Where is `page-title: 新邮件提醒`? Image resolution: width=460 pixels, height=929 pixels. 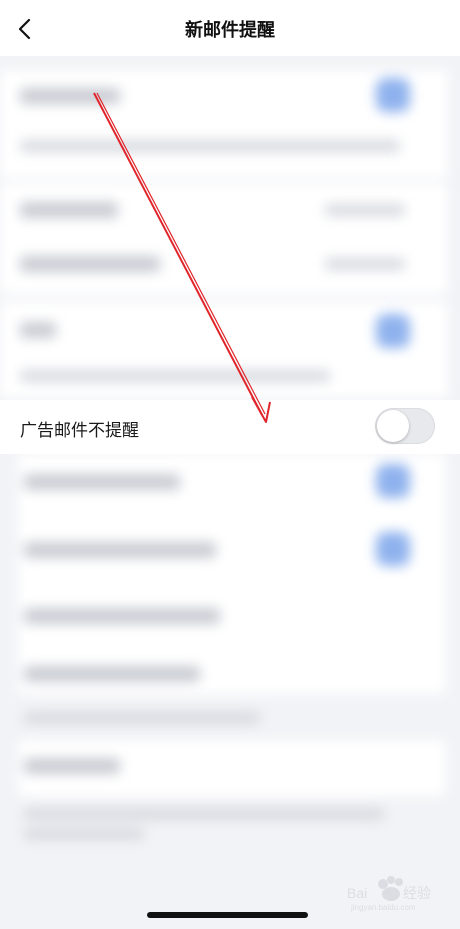 page-title: 新邮件提醒 is located at coordinates (230, 30).